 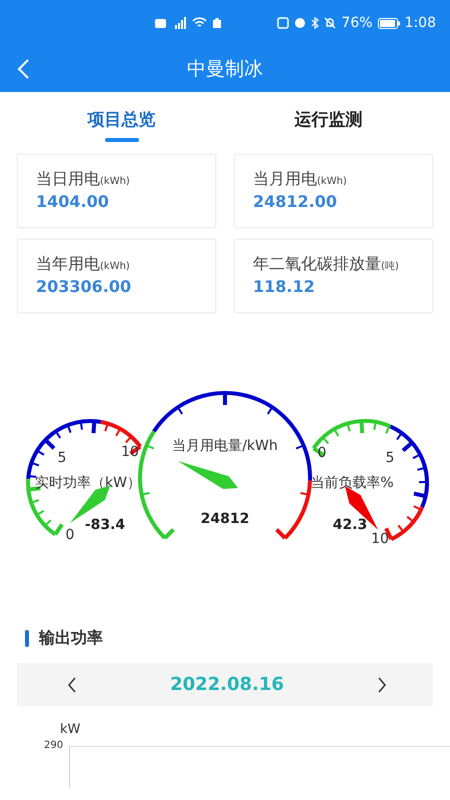 What do you see at coordinates (352, 483) in the screenshot?
I see `gauge-title: 当前负载率%` at bounding box center [352, 483].